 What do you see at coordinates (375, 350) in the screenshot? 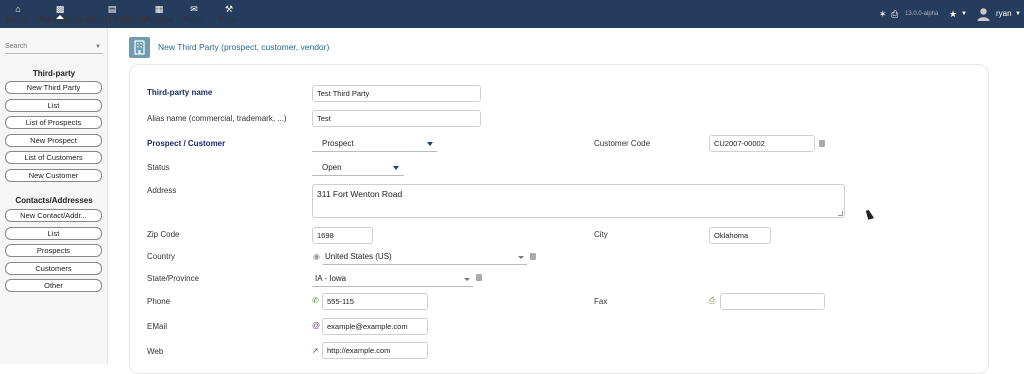
I see `web-field: http://example.com` at bounding box center [375, 350].